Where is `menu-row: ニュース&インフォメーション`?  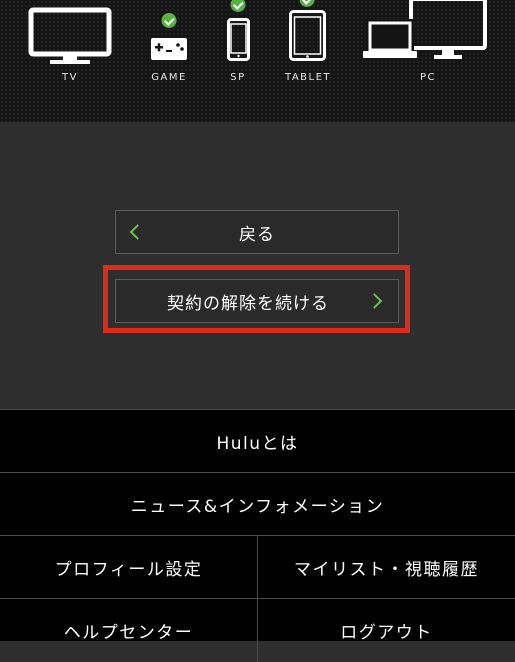
menu-row: ニュース&インフォメーション is located at coordinates (257, 504).